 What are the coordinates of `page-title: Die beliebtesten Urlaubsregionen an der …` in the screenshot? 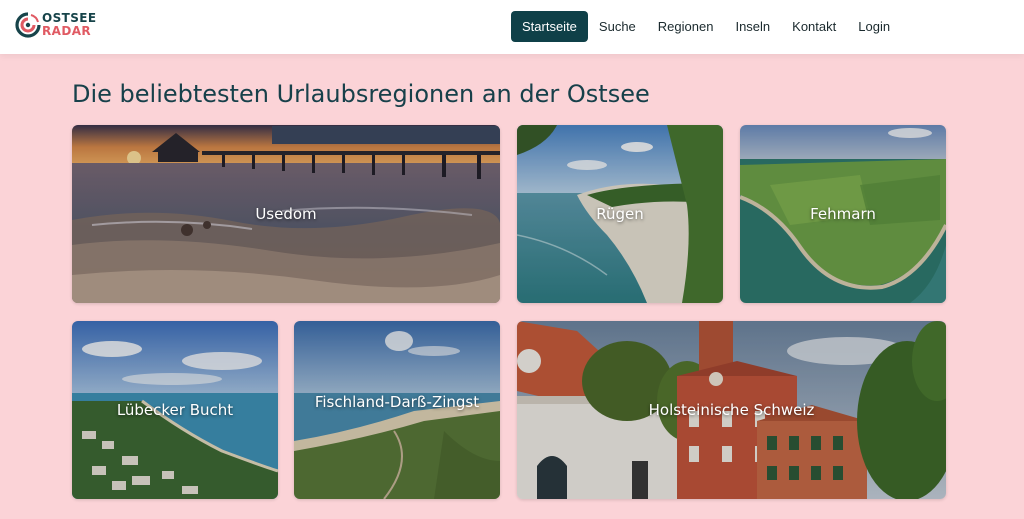 It's located at (361, 94).